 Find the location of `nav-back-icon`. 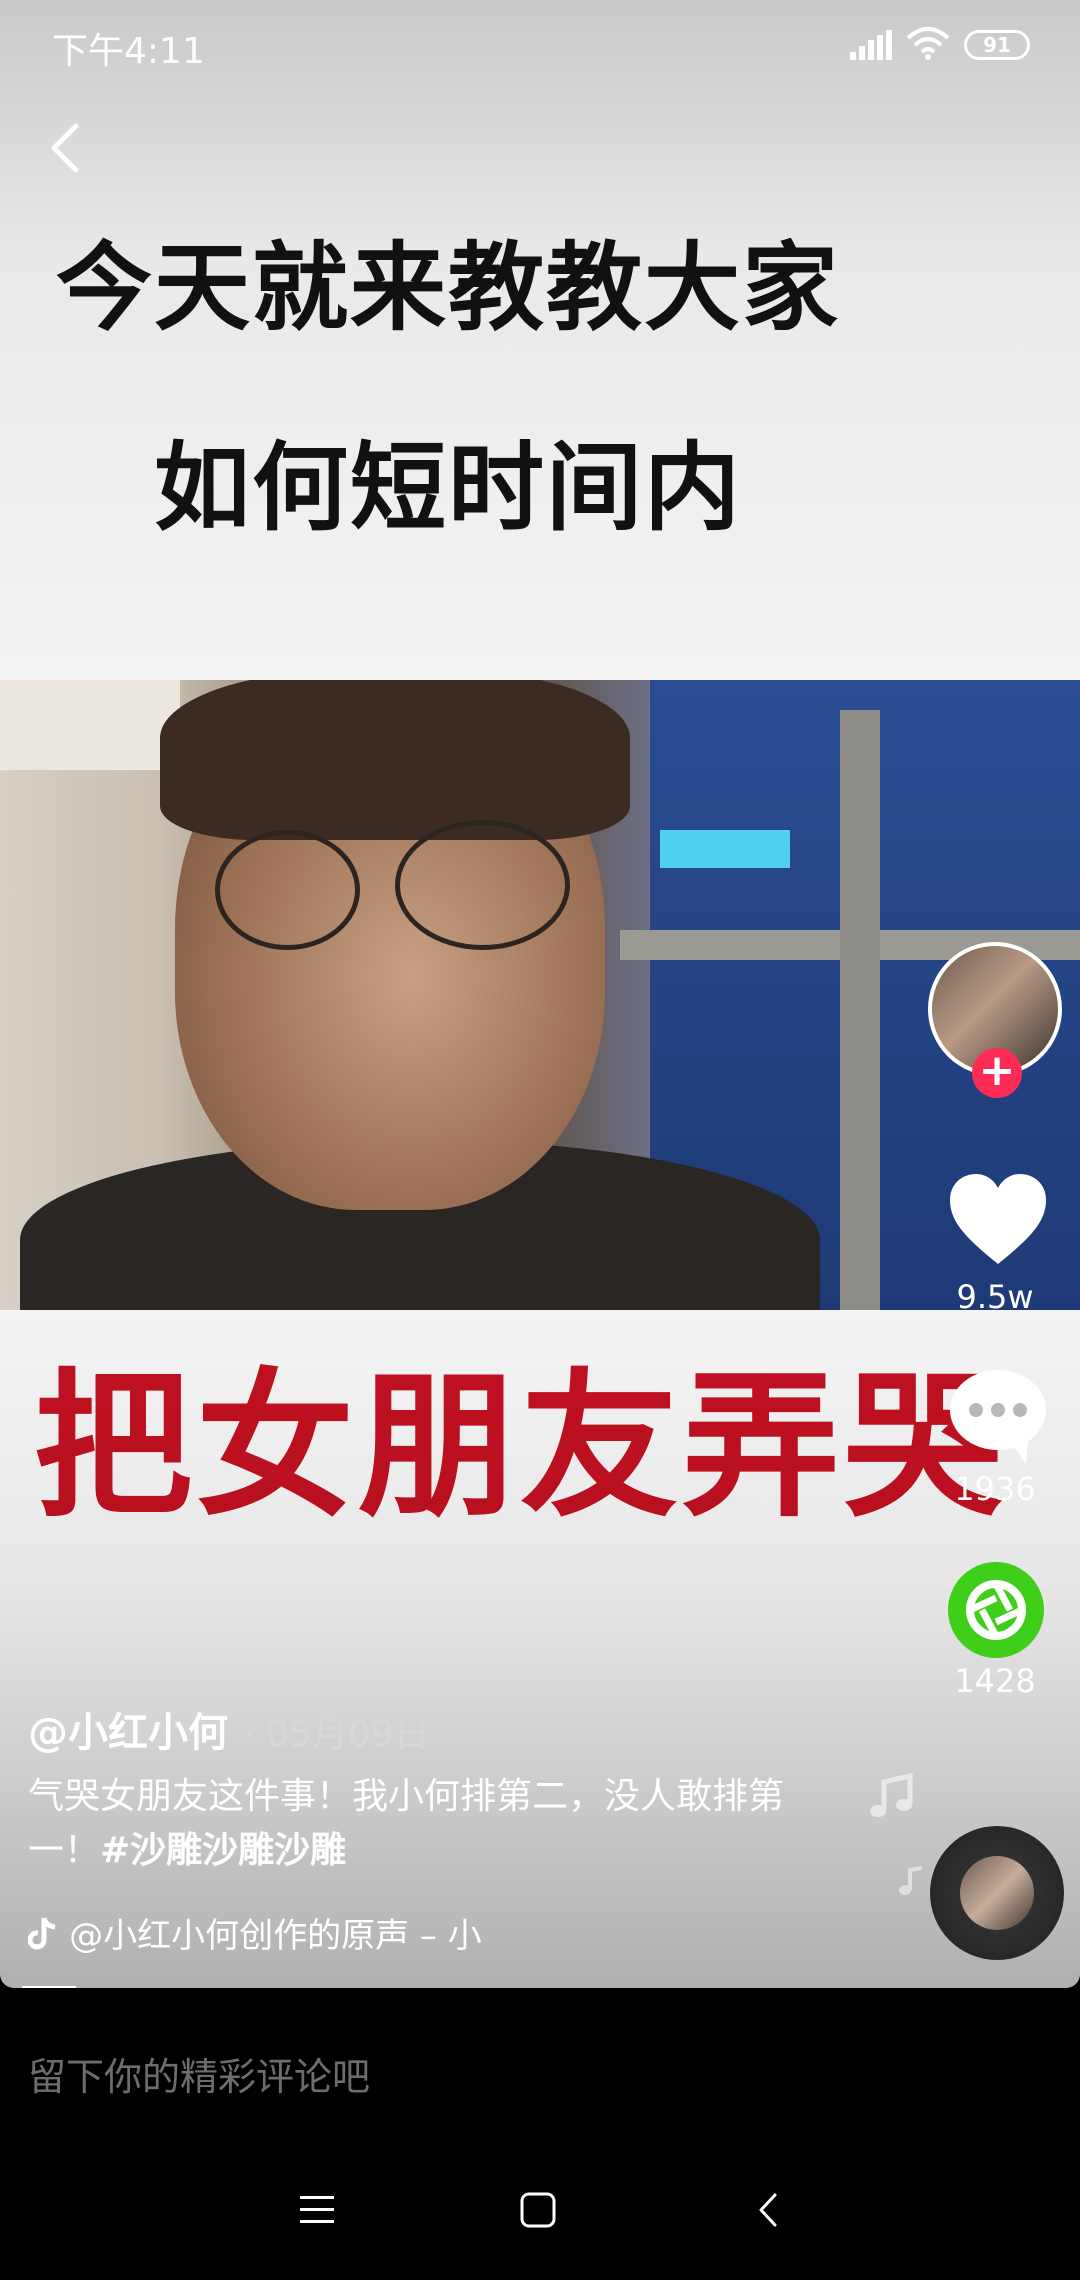

nav-back-icon is located at coordinates (768, 2210).